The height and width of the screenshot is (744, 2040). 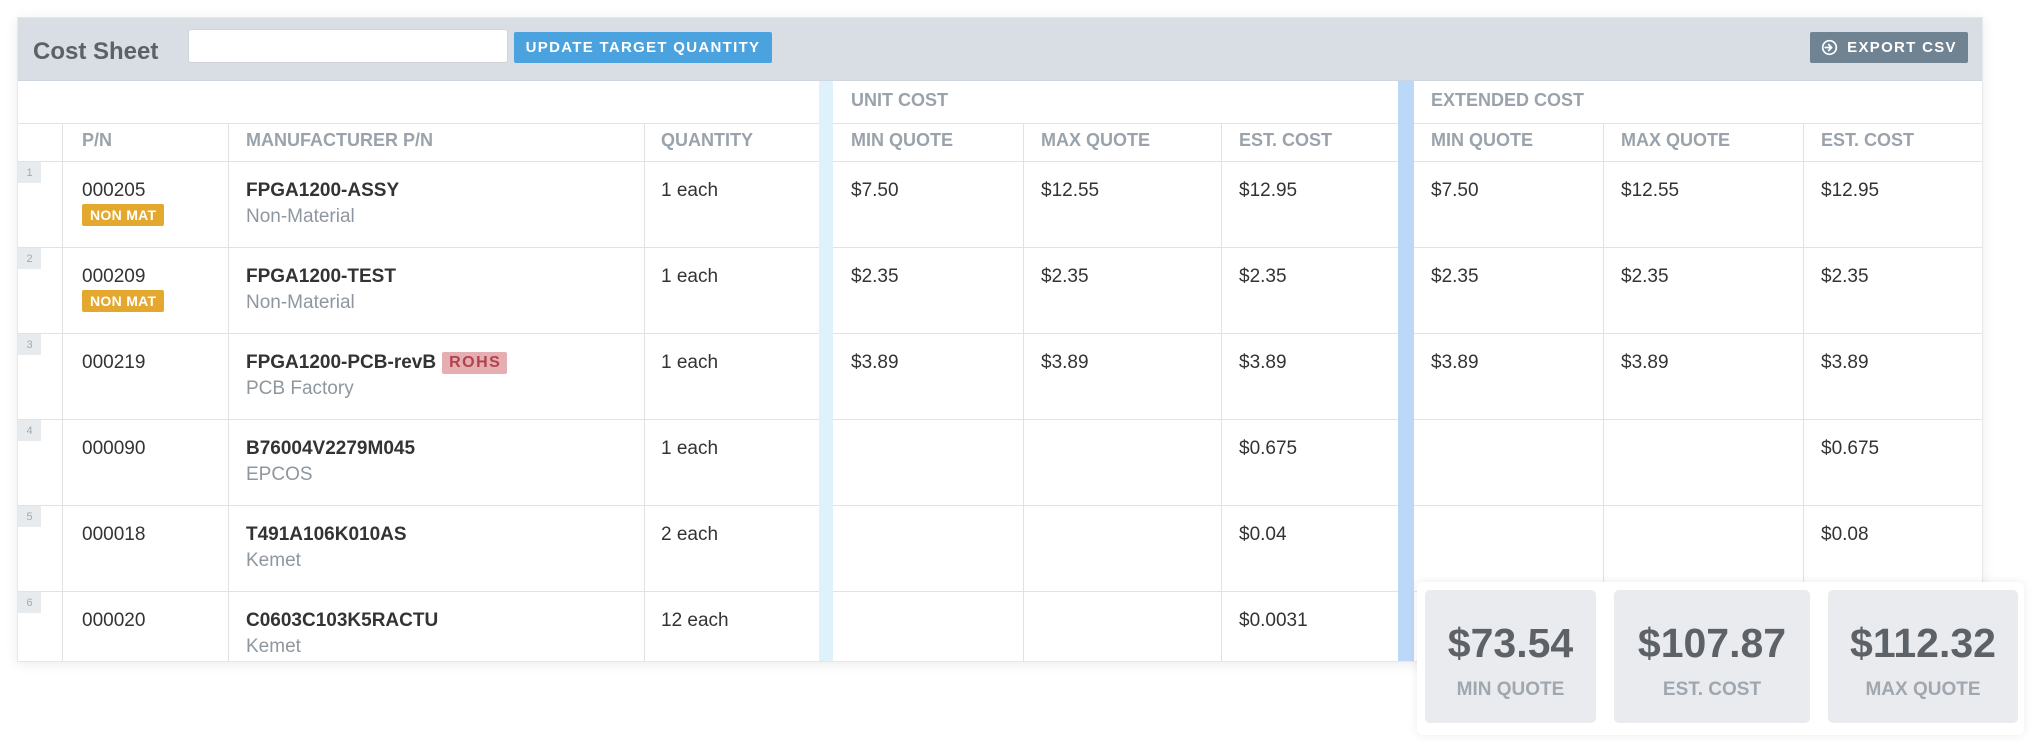 What do you see at coordinates (113, 191) in the screenshot?
I see `part-number: 000205` at bounding box center [113, 191].